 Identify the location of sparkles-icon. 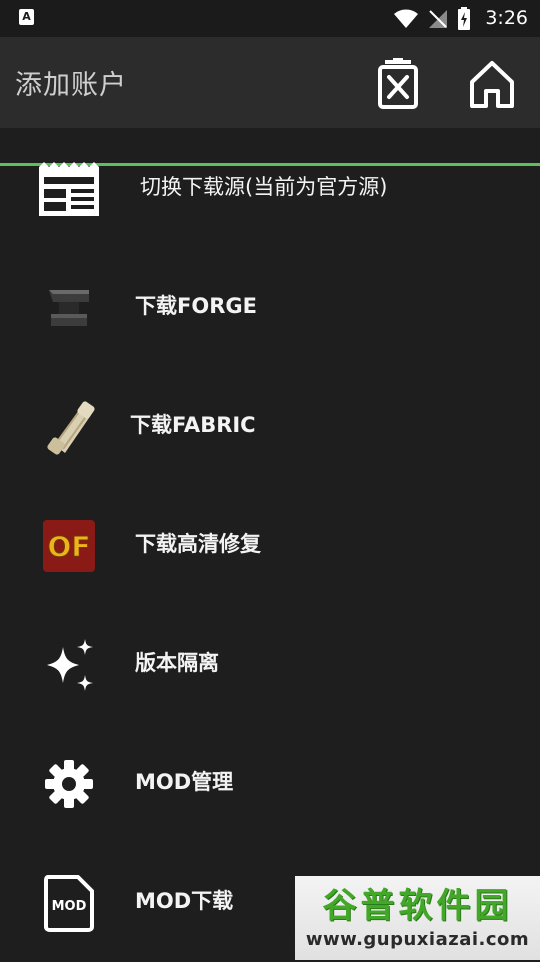
(69, 665).